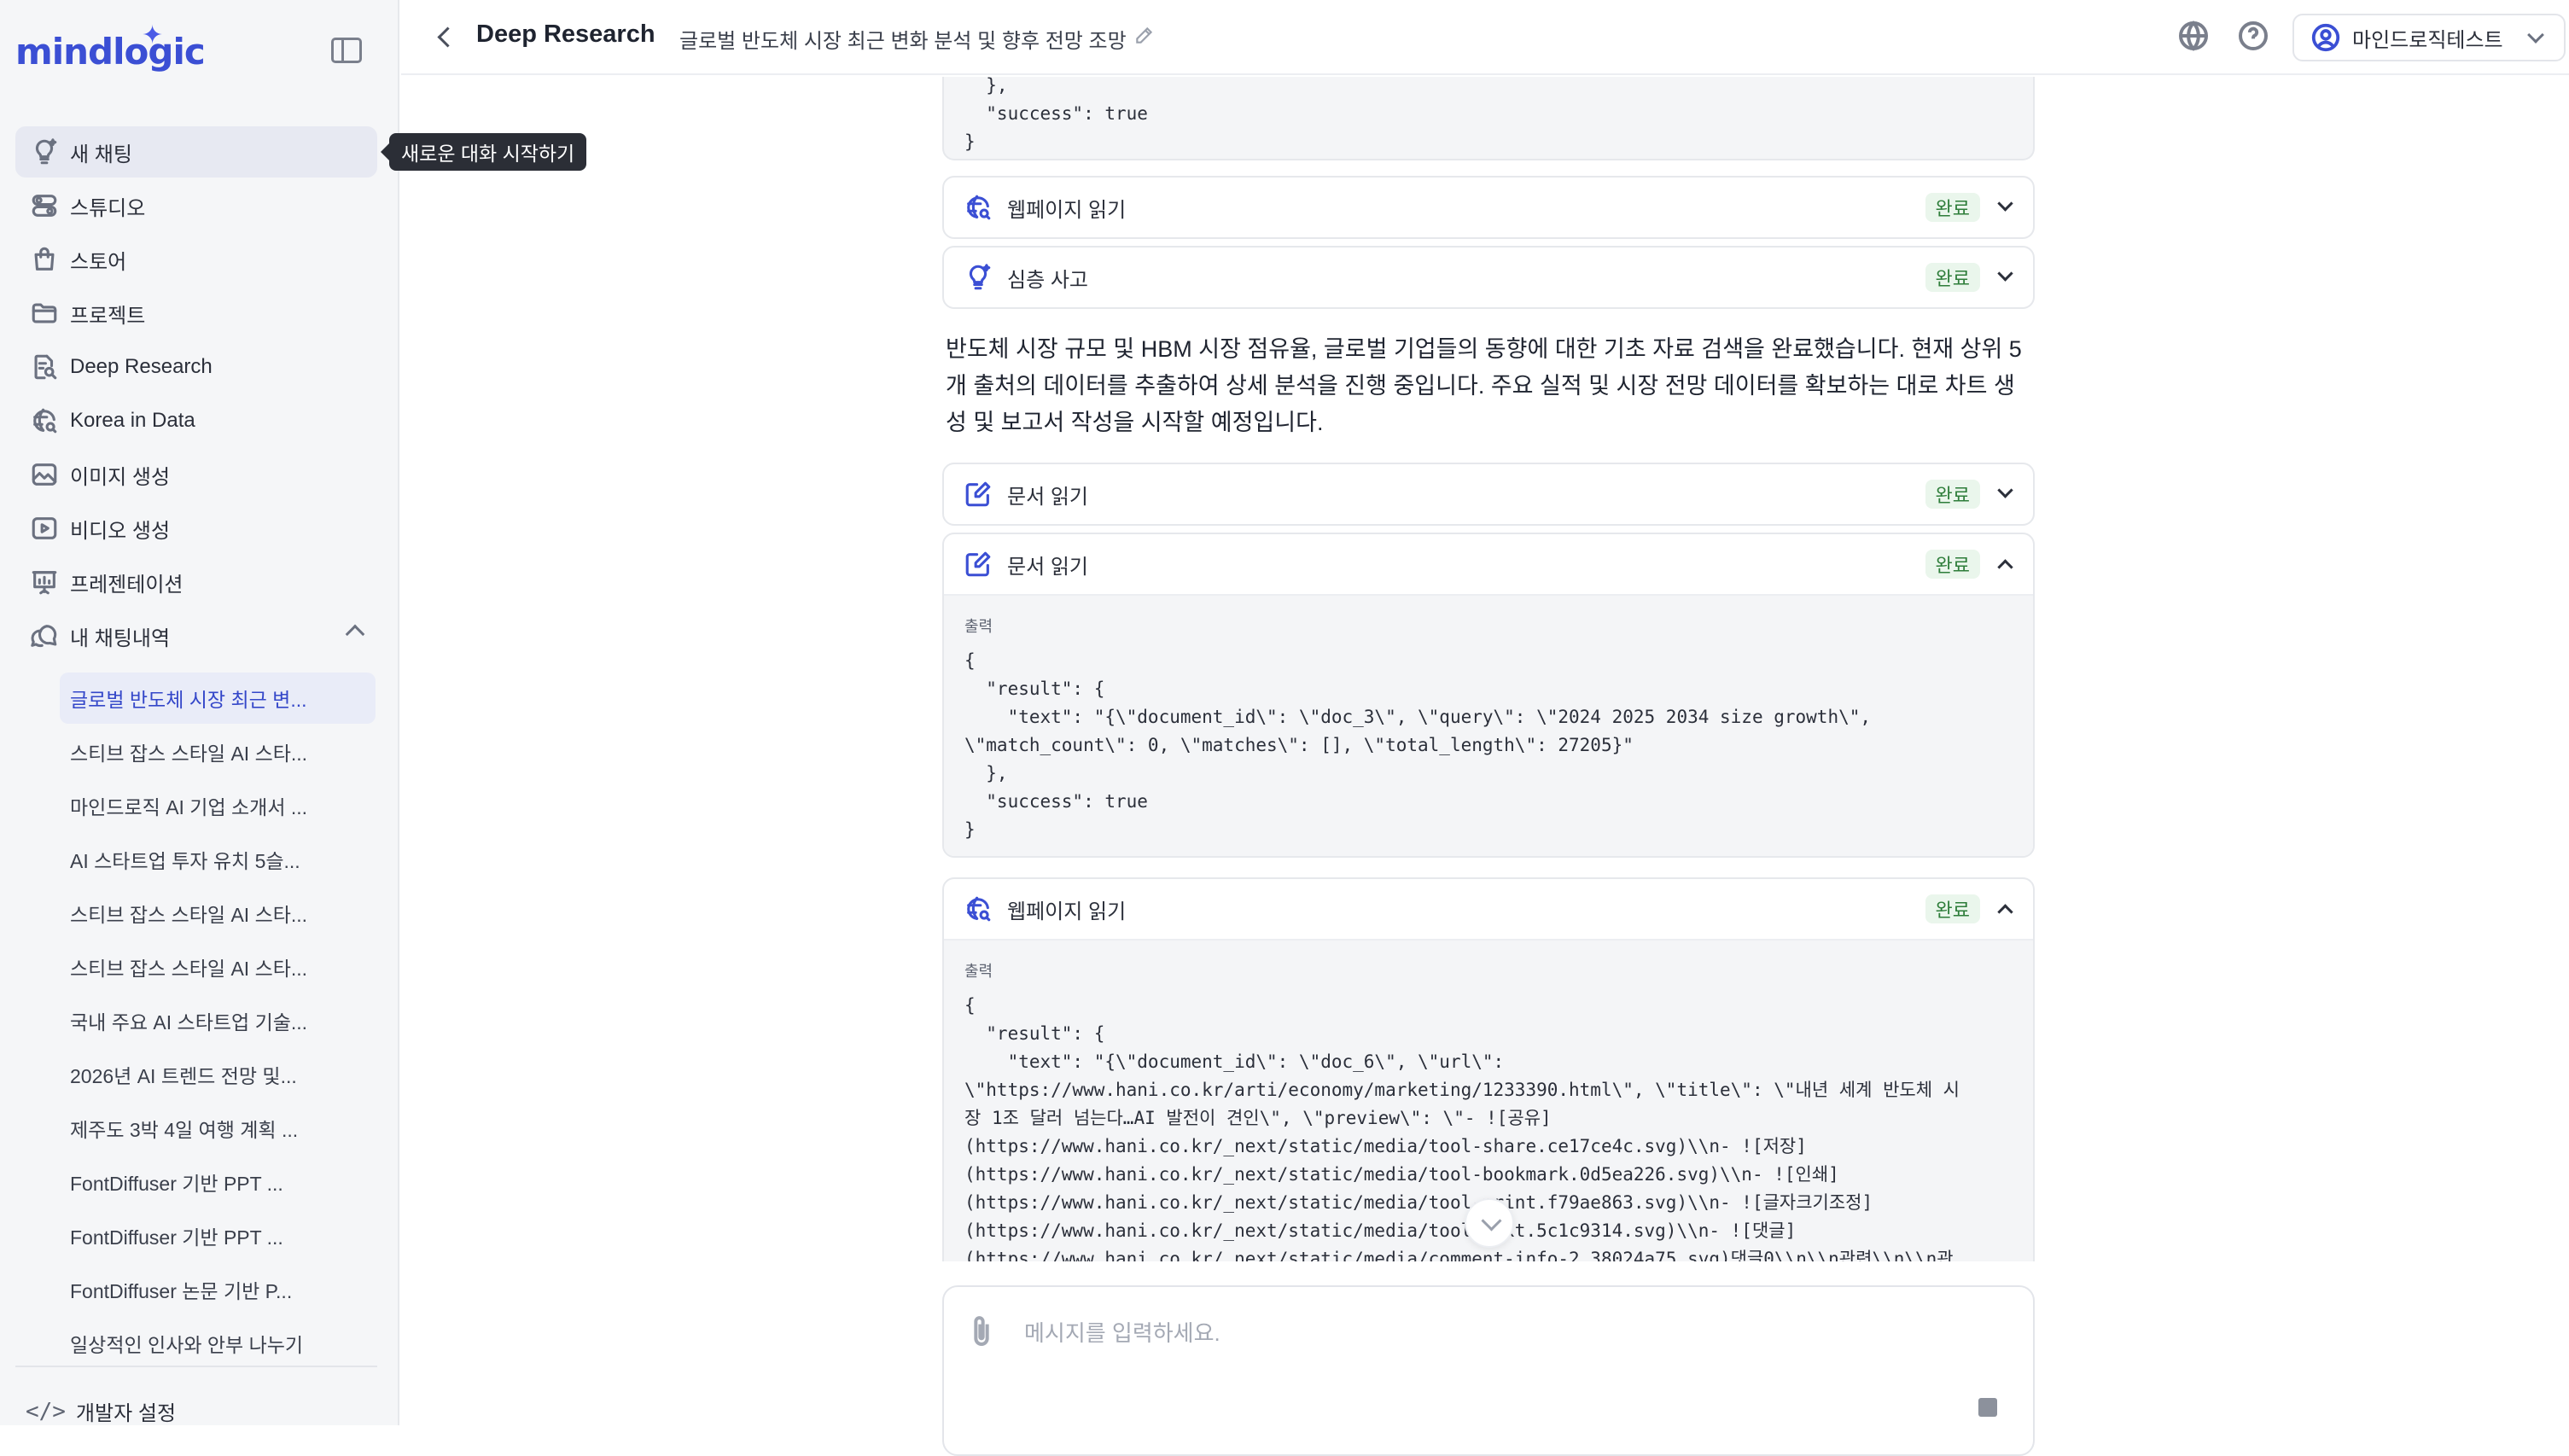  Describe the element at coordinates (126, 1413) in the screenshot. I see `developer-settings-label: 개발자 설정` at that location.